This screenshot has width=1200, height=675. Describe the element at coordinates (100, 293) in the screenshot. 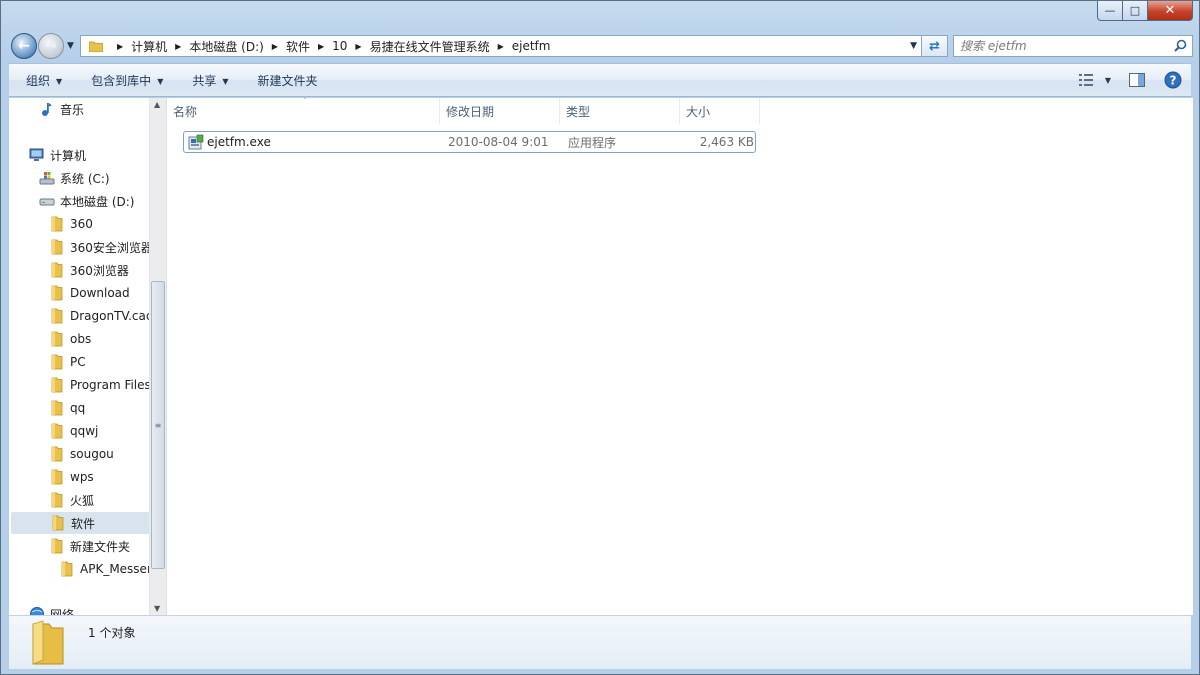

I see `nav-folder-label: Download` at that location.